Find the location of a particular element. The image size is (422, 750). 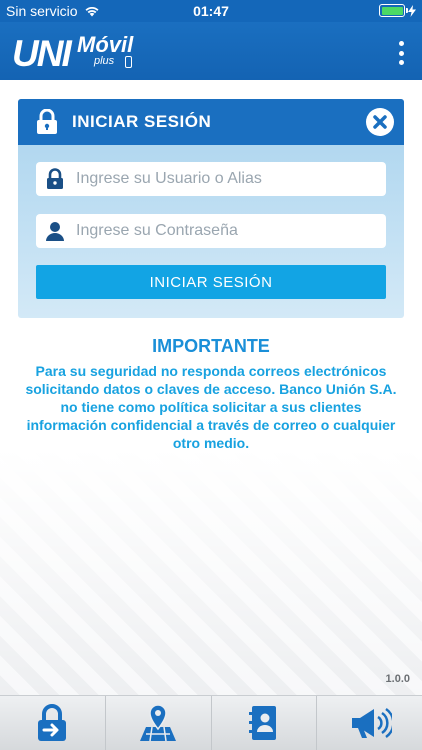

kebab-menu-icon is located at coordinates (401, 53).